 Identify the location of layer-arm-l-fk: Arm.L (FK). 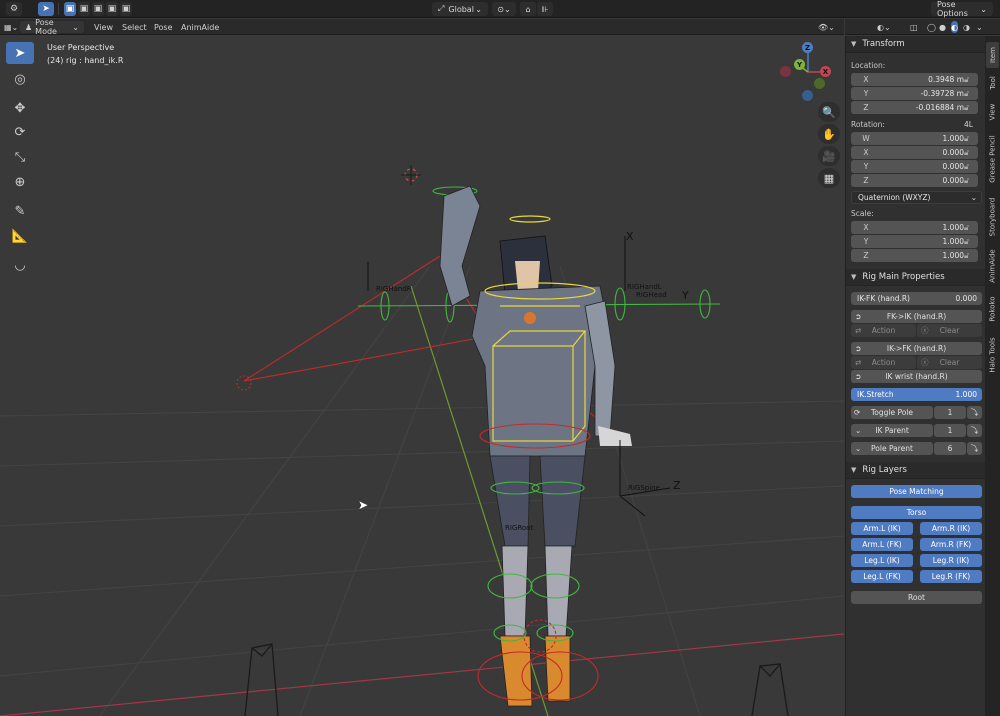
(882, 544).